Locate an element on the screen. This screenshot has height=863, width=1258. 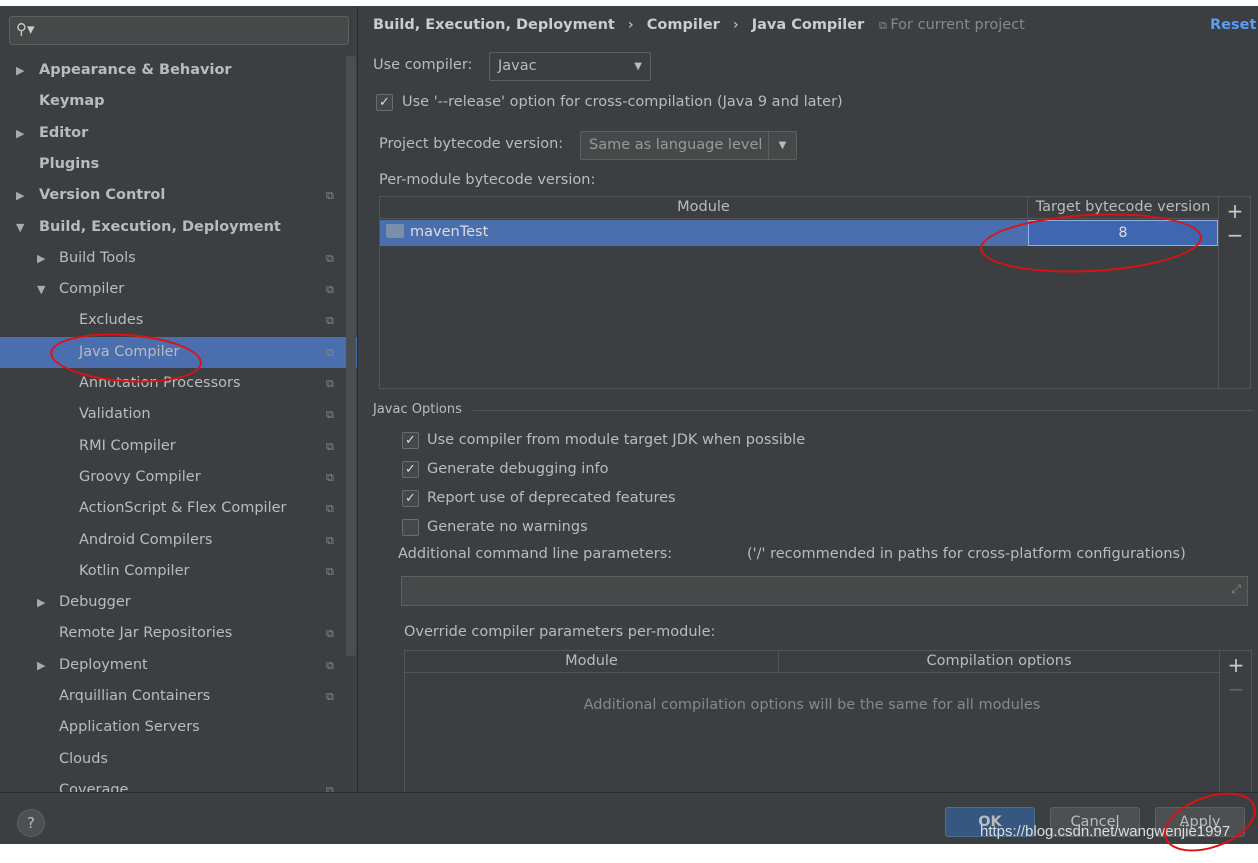
breadcrumb-item: Build, Execution, Deployment is located at coordinates (494, 25).